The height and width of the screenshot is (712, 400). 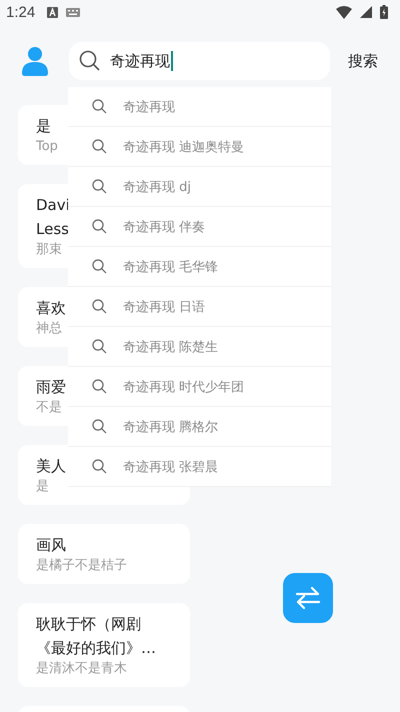 What do you see at coordinates (51, 545) in the screenshot?
I see `song-title: 画风` at bounding box center [51, 545].